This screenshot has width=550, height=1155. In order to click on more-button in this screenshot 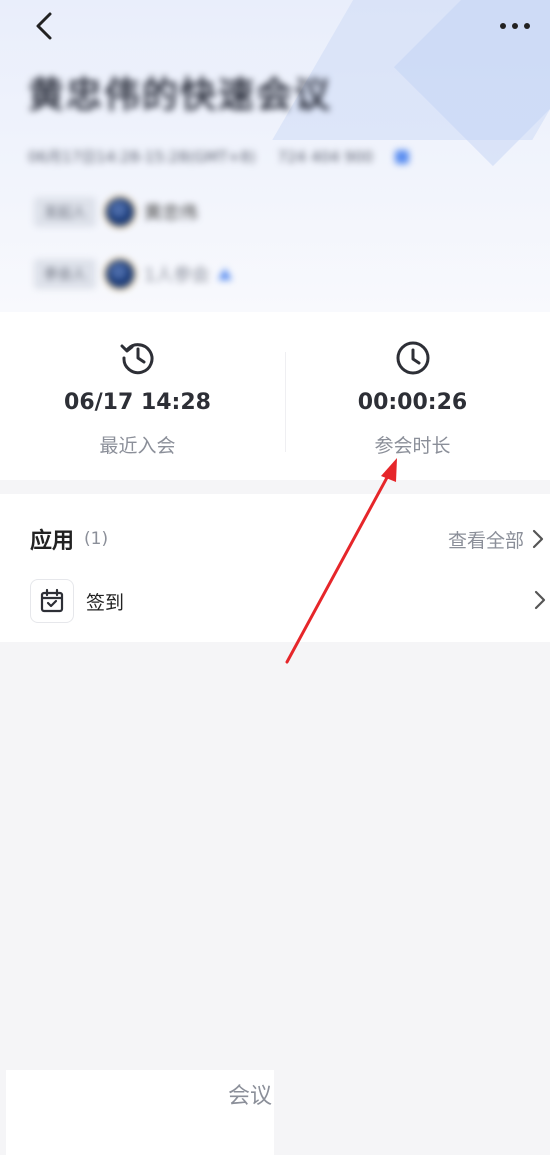, I will do `click(515, 26)`.